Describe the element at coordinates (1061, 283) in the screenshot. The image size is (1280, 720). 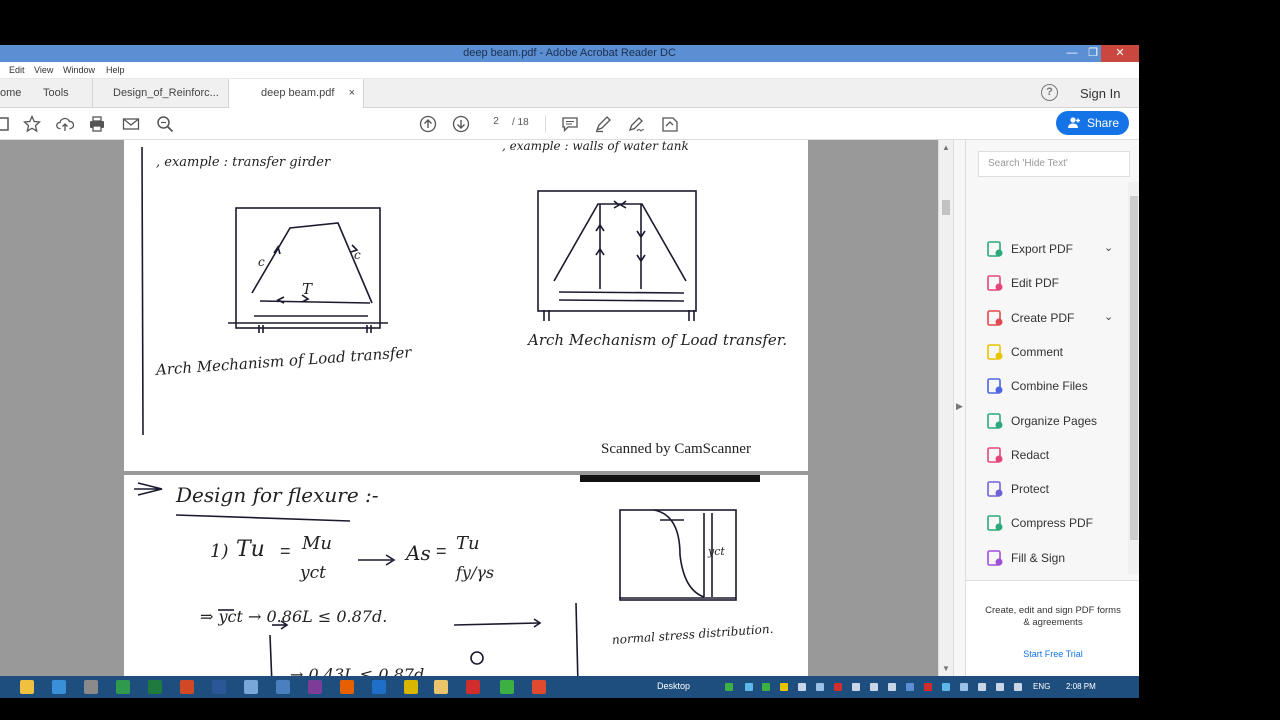
I see `tool-edit-pdf: Edit PDF` at that location.